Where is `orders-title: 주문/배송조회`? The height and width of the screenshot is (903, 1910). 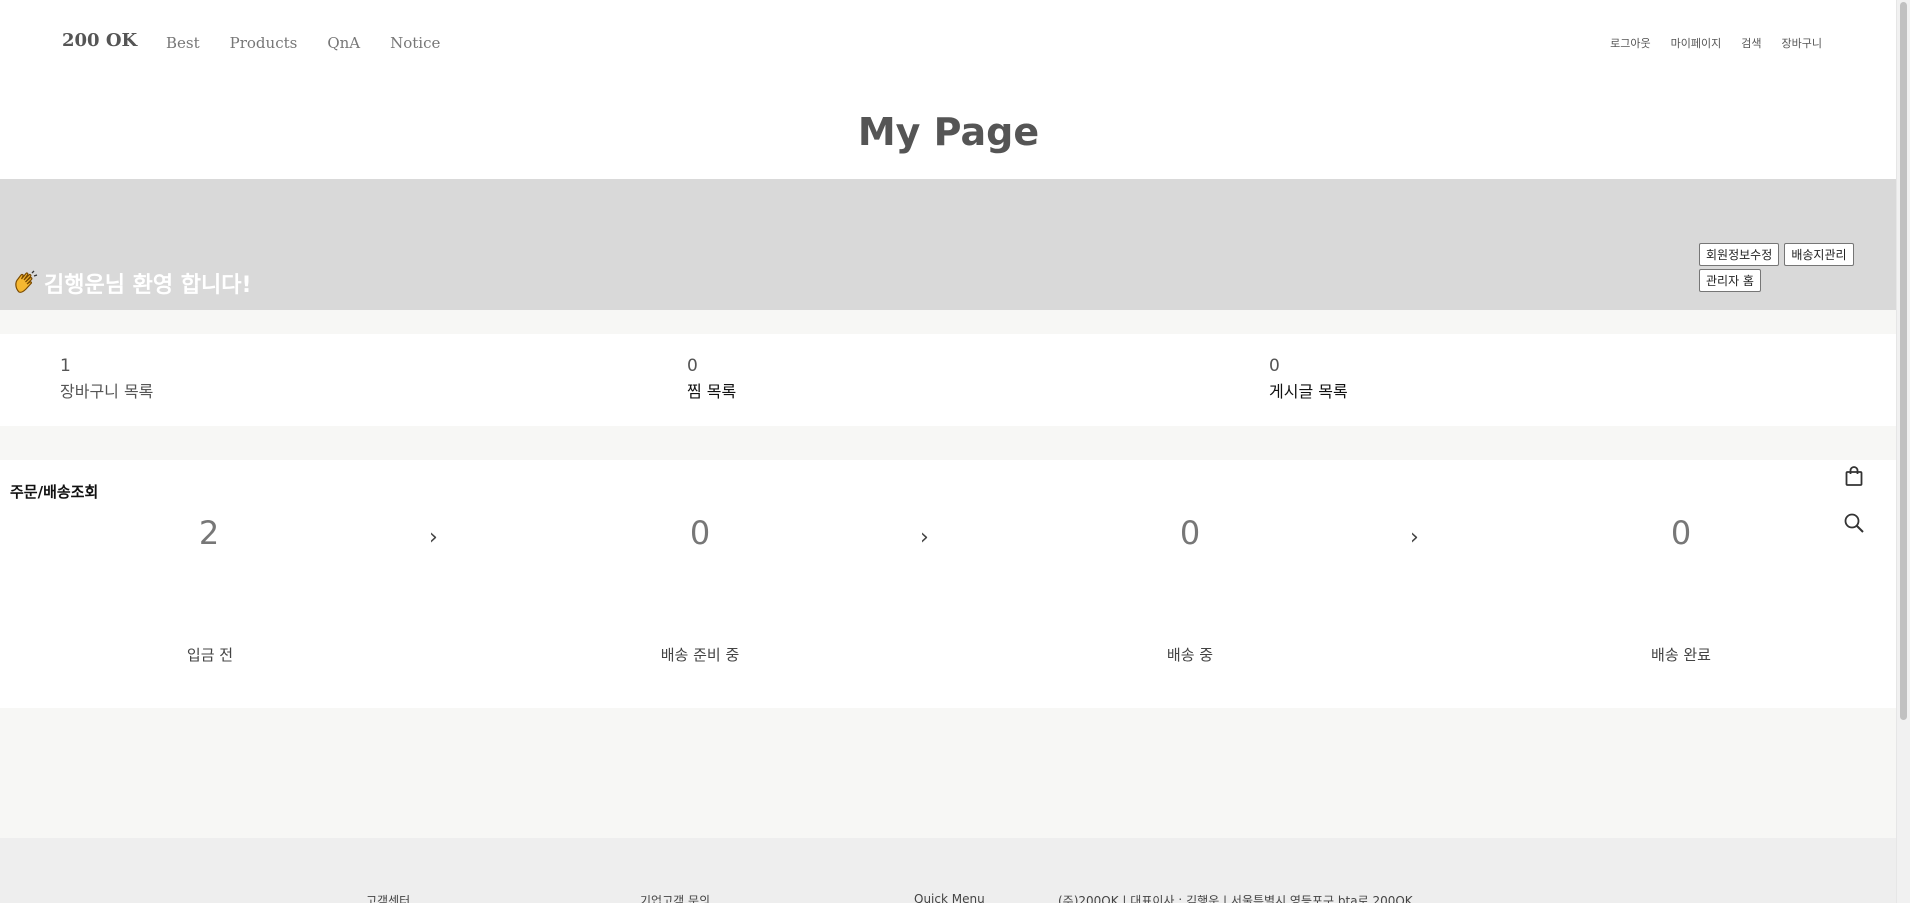 orders-title: 주문/배송조회 is located at coordinates (54, 492).